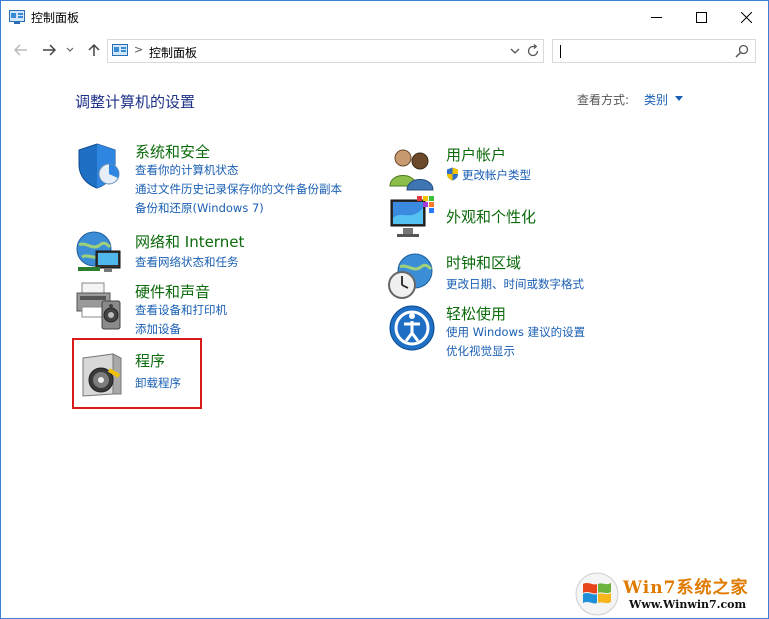  What do you see at coordinates (476, 154) in the screenshot?
I see `category-user-accounts: 用户帐户` at bounding box center [476, 154].